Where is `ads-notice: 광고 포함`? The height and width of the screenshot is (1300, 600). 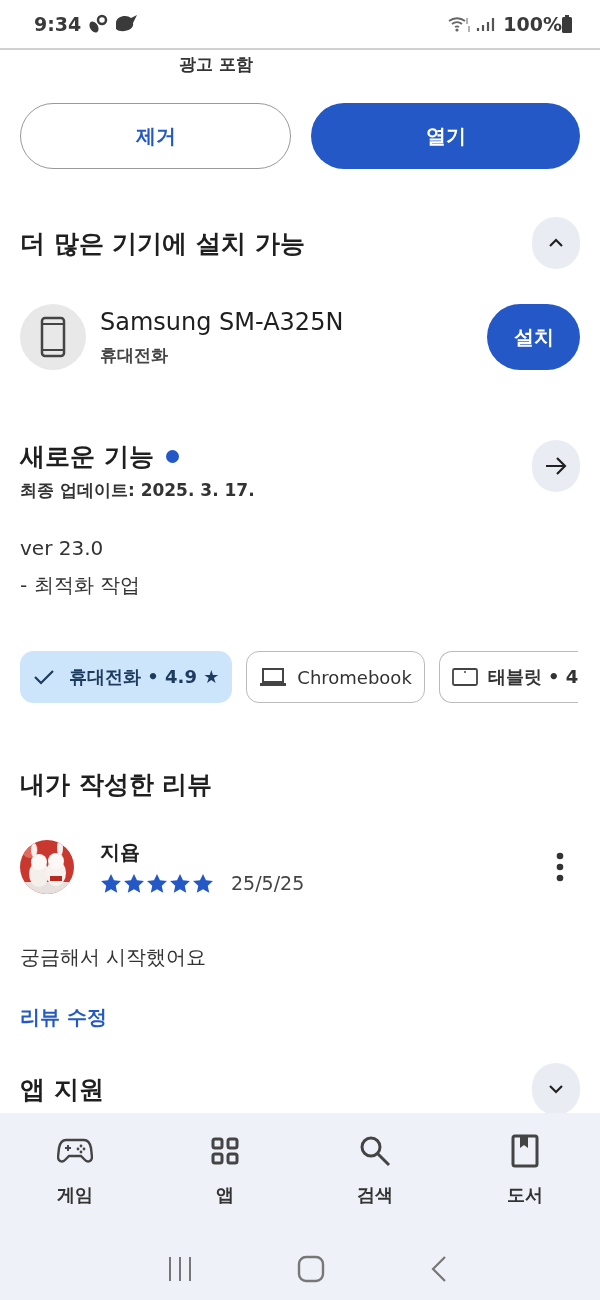 ads-notice: 광고 포함 is located at coordinates (216, 64).